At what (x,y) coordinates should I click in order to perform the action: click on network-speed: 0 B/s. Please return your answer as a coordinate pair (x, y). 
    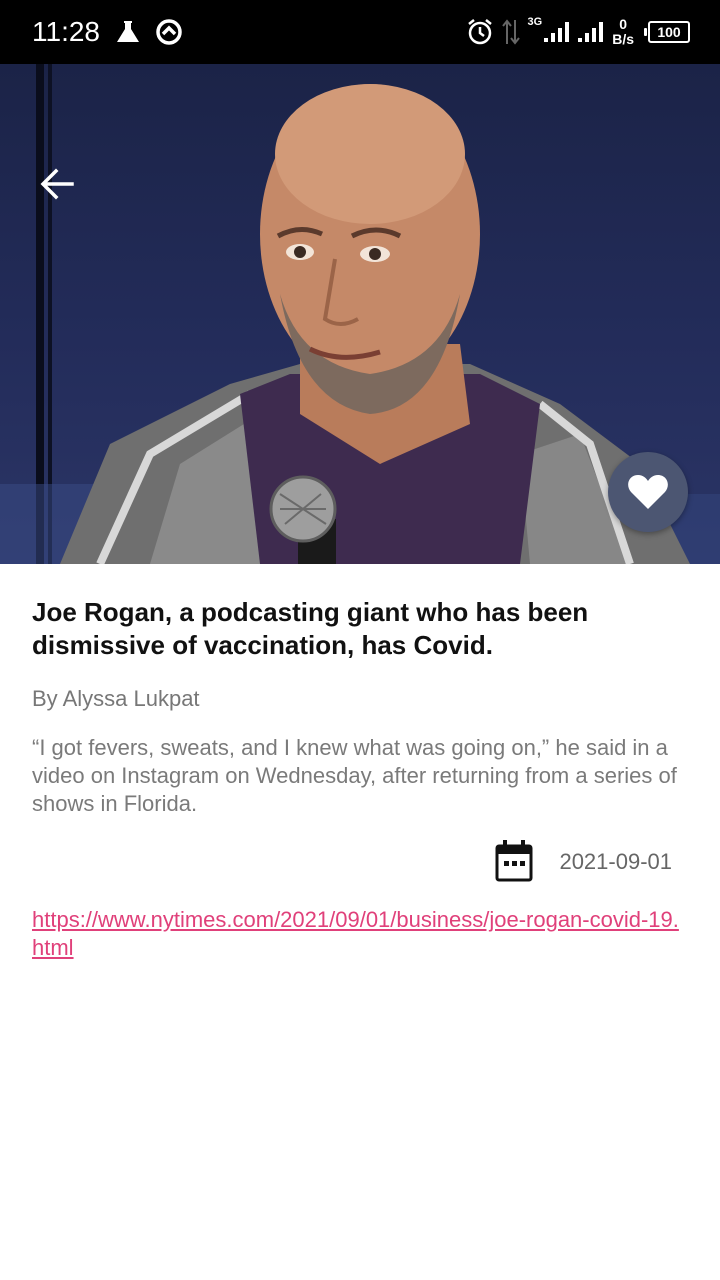
    Looking at the image, I should click on (623, 32).